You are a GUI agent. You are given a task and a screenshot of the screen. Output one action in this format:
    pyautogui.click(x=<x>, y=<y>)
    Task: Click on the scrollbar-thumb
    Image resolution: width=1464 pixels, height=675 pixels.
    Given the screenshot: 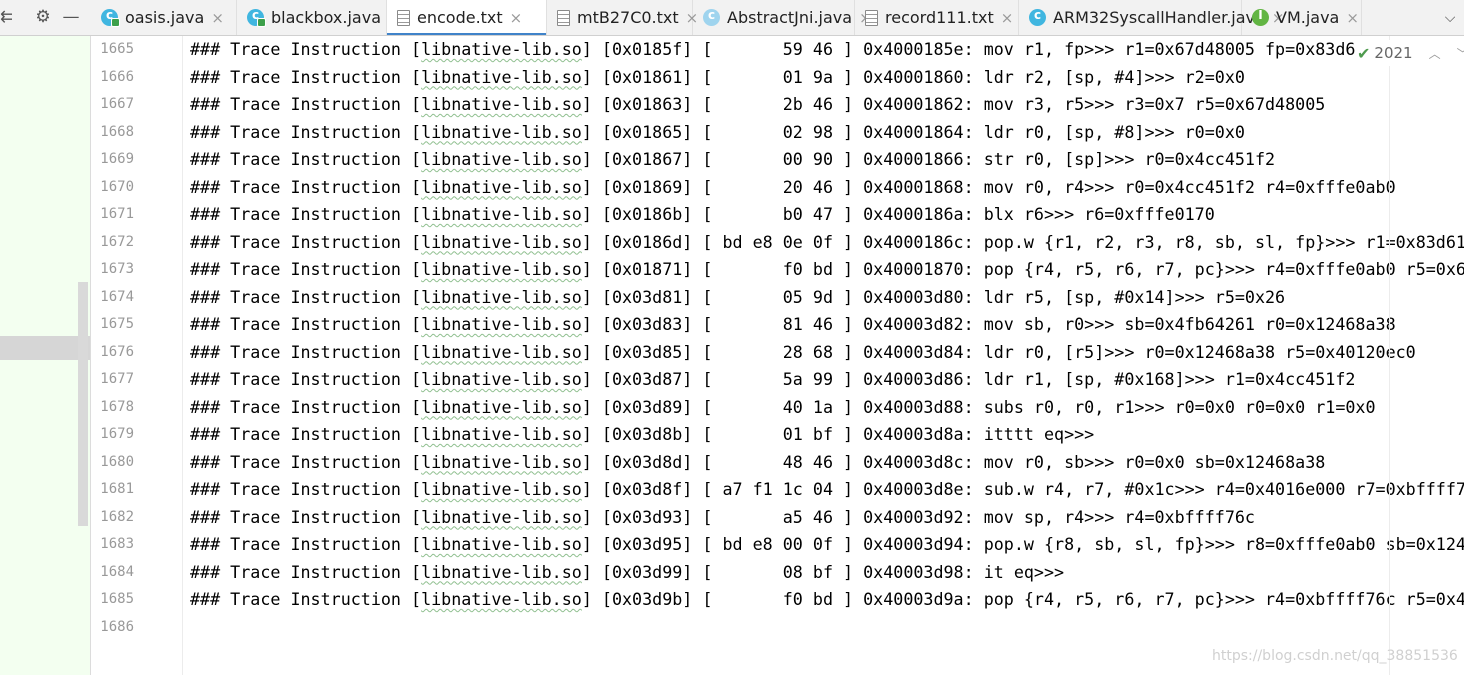 What is the action you would take?
    pyautogui.click(x=83, y=404)
    